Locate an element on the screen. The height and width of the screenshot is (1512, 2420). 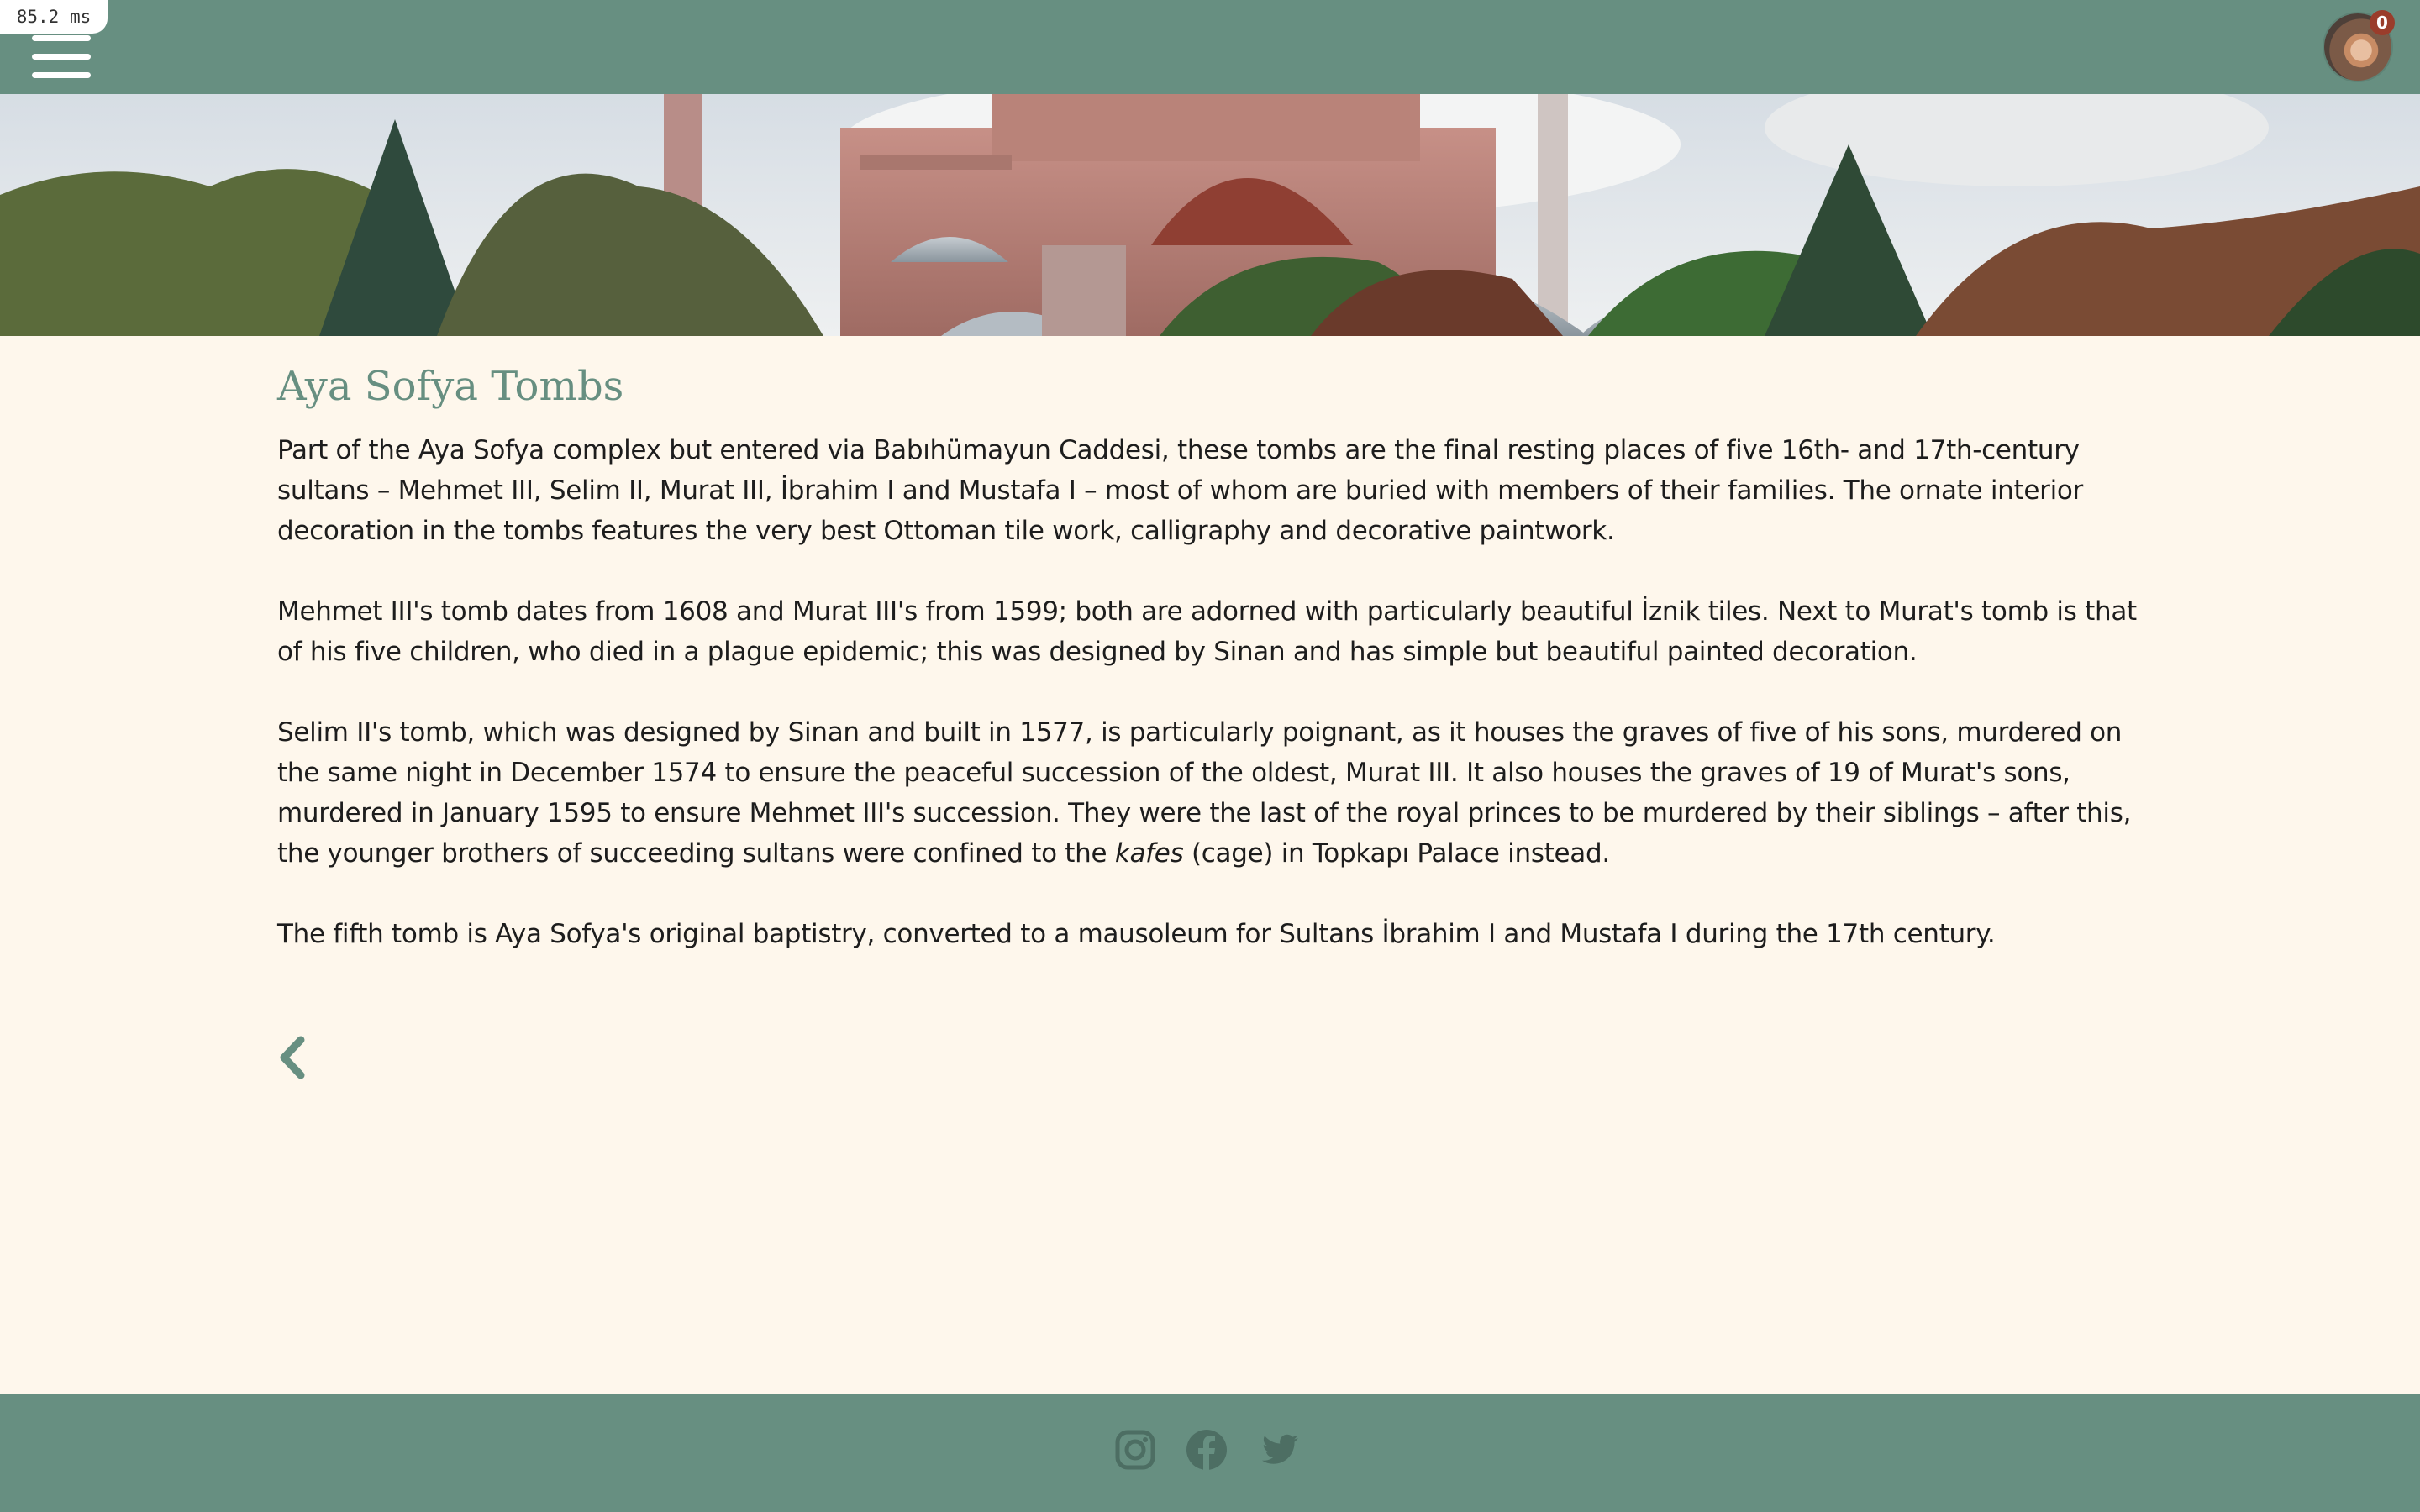
hamburger-menu-icon is located at coordinates (62, 58).